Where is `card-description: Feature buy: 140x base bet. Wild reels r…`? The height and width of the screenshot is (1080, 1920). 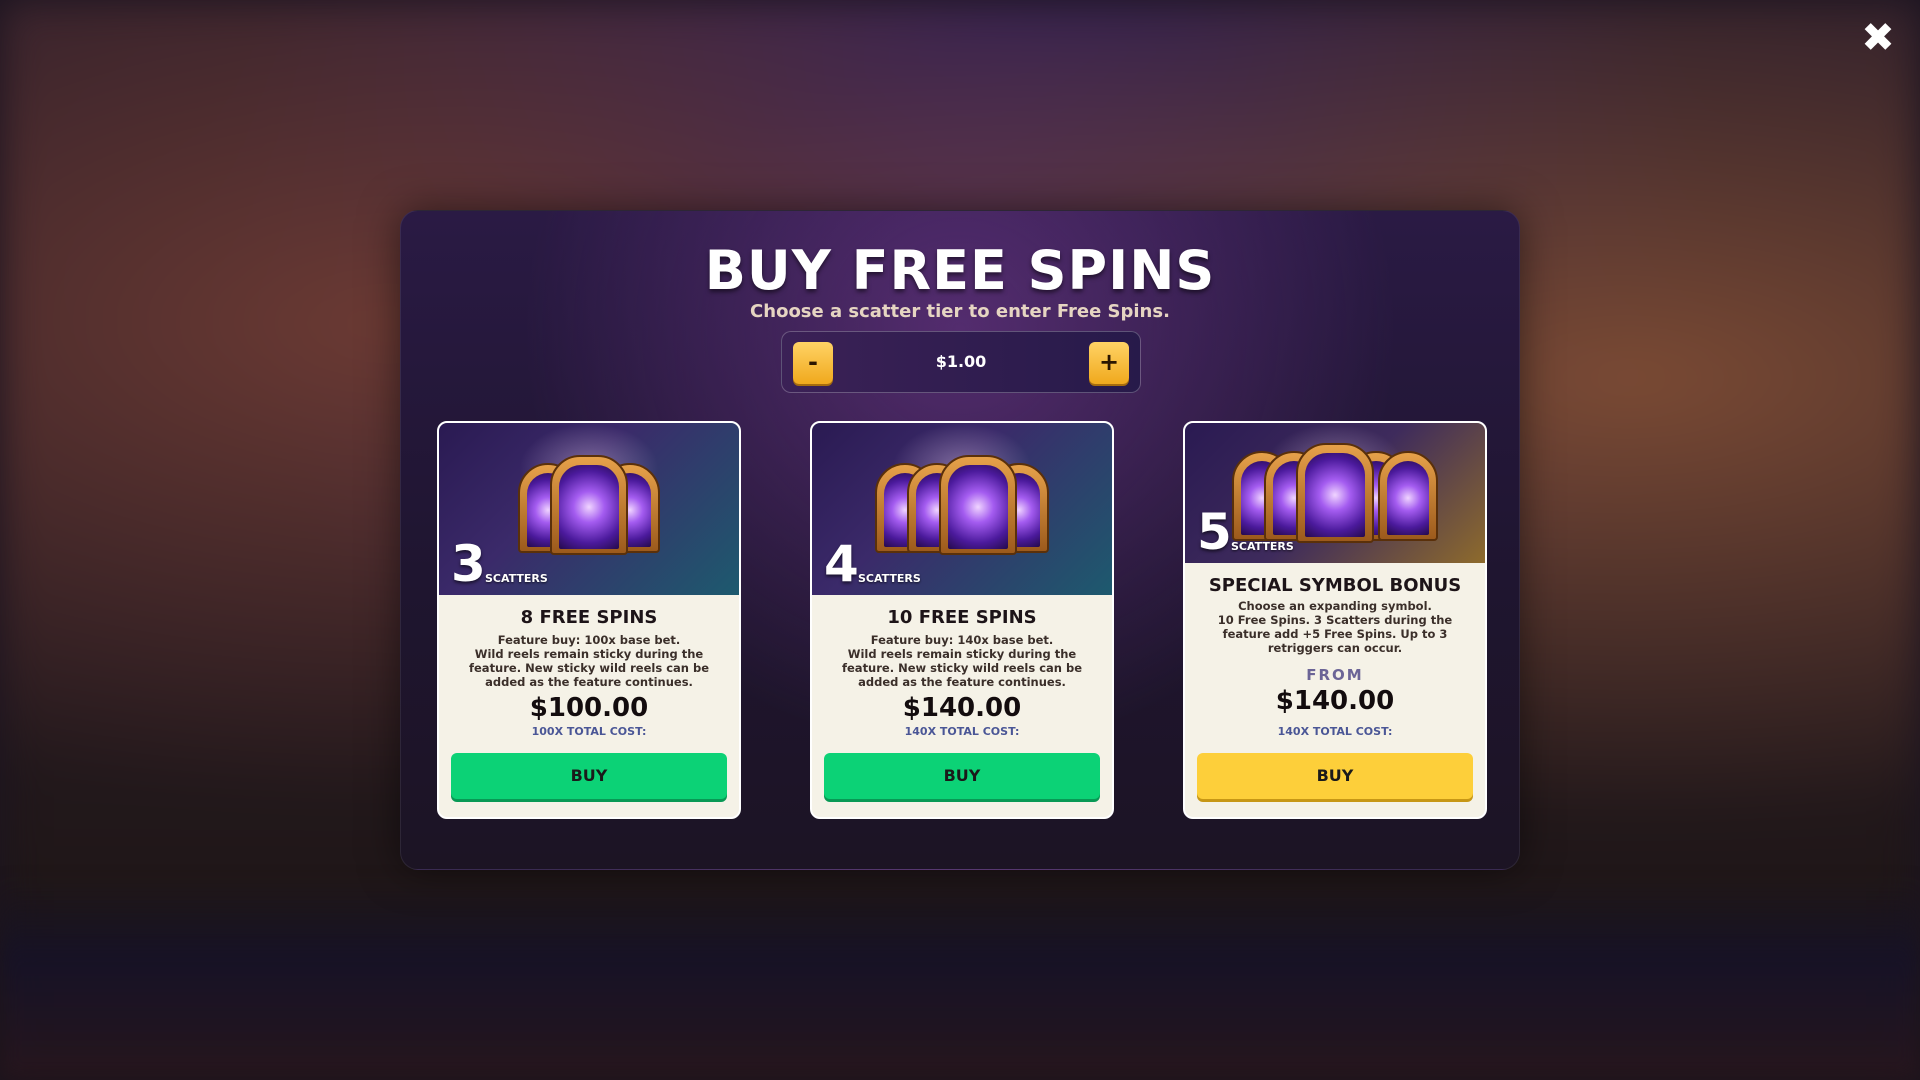
card-description: Feature buy: 140x base bet. Wild reels r… is located at coordinates (962, 661).